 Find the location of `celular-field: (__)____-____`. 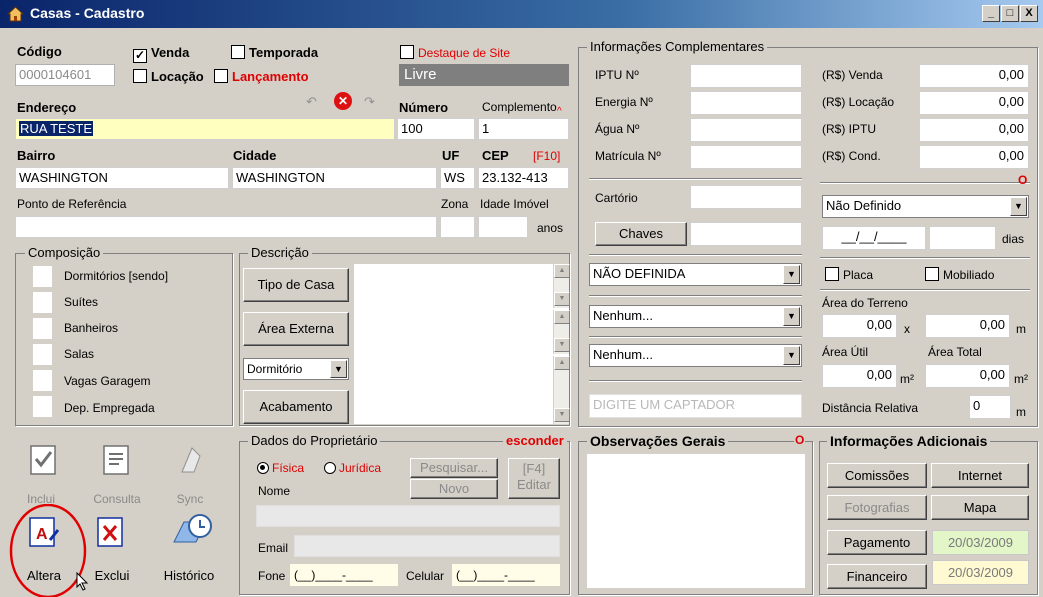

celular-field: (__)____-____ is located at coordinates (506, 575).